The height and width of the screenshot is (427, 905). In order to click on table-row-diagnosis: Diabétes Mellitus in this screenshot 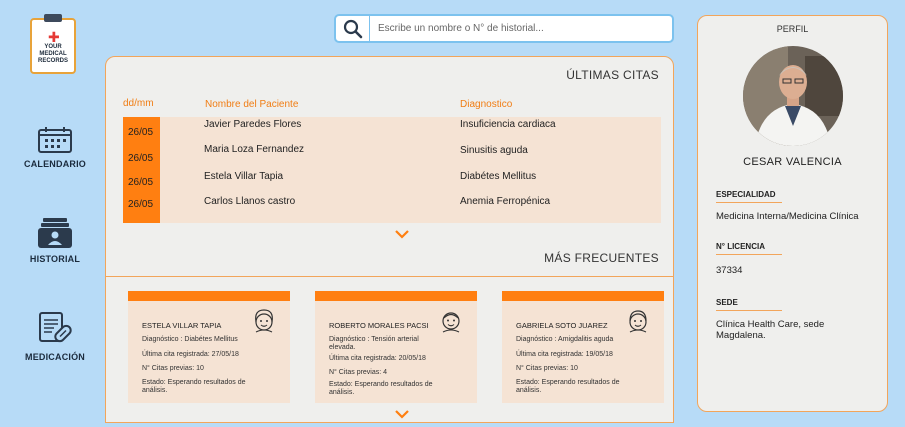, I will do `click(498, 176)`.